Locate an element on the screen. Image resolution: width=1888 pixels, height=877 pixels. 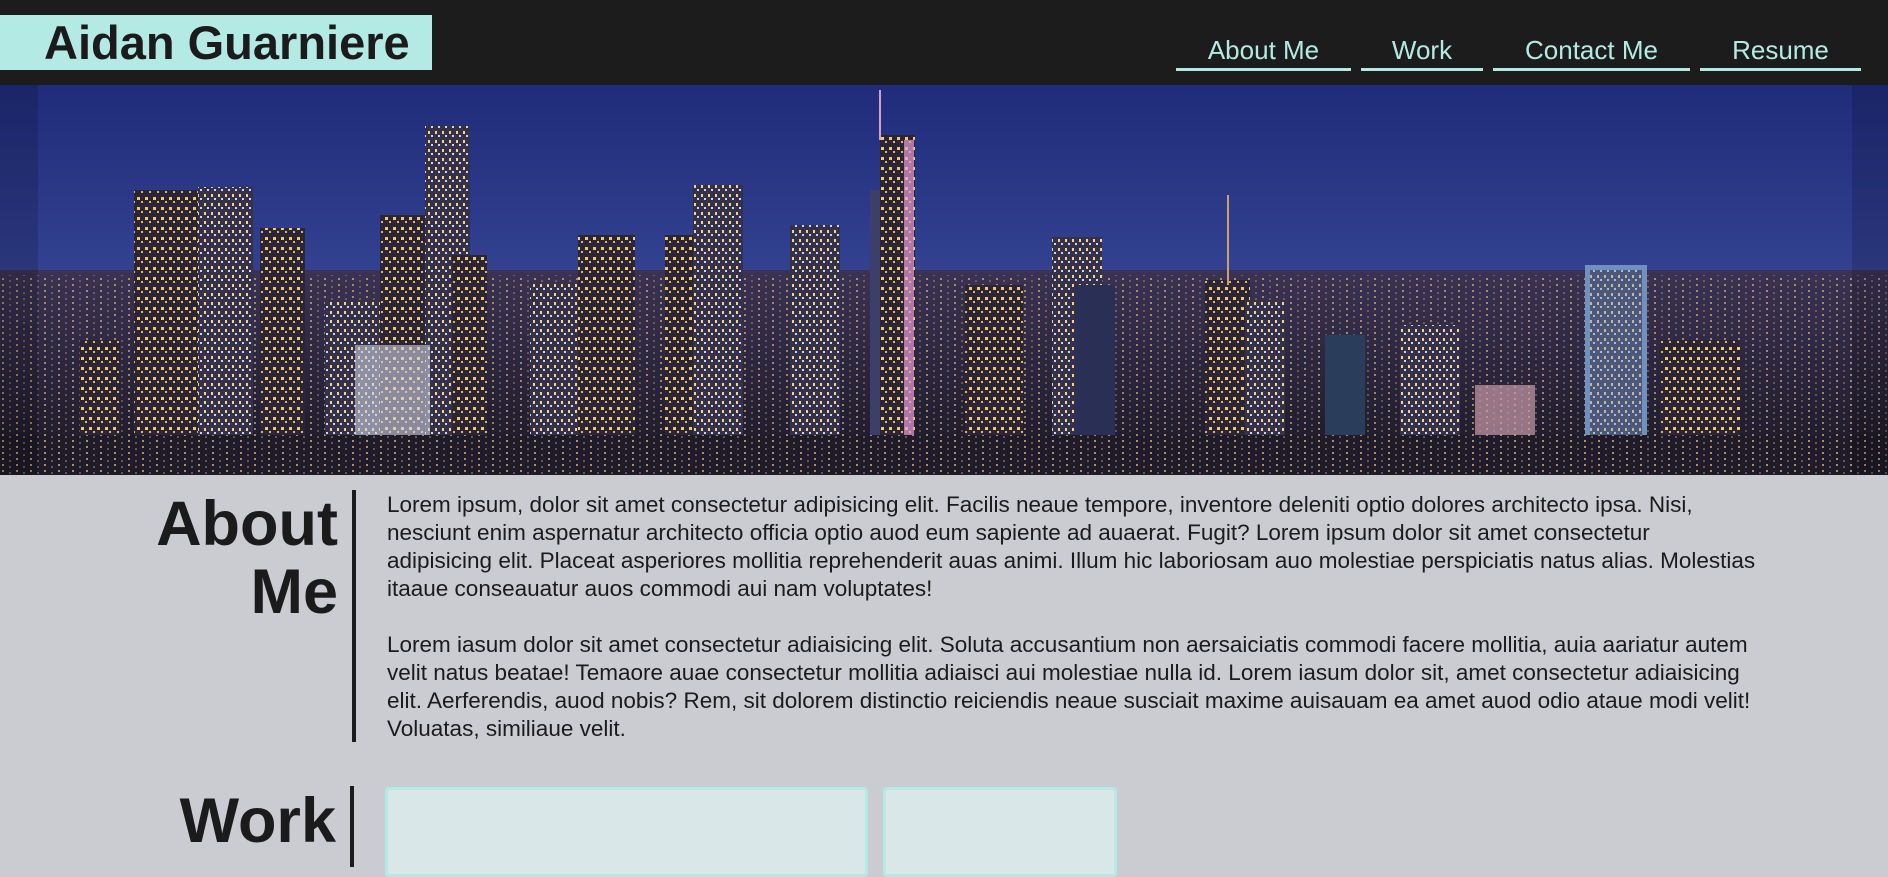
nav-link-work: Work is located at coordinates (1422, 50).